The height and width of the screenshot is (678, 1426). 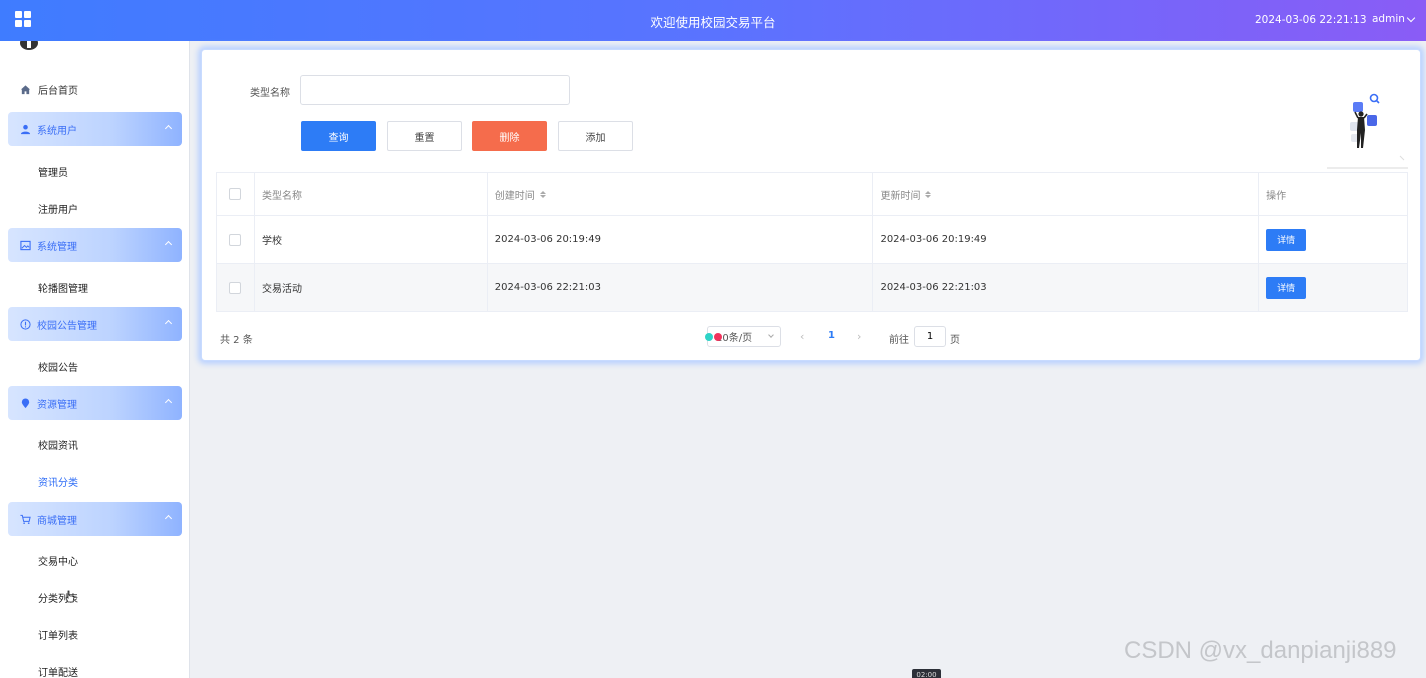 I want to click on sidebar-item-carousel: 轮播图管理, so click(x=63, y=287).